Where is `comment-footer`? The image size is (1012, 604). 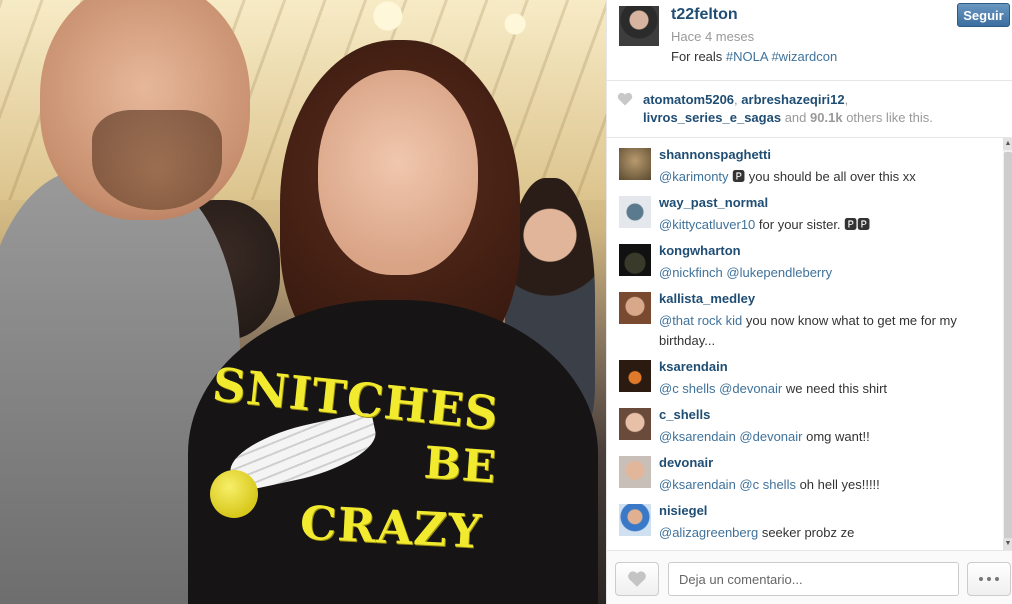
comment-footer is located at coordinates (809, 577).